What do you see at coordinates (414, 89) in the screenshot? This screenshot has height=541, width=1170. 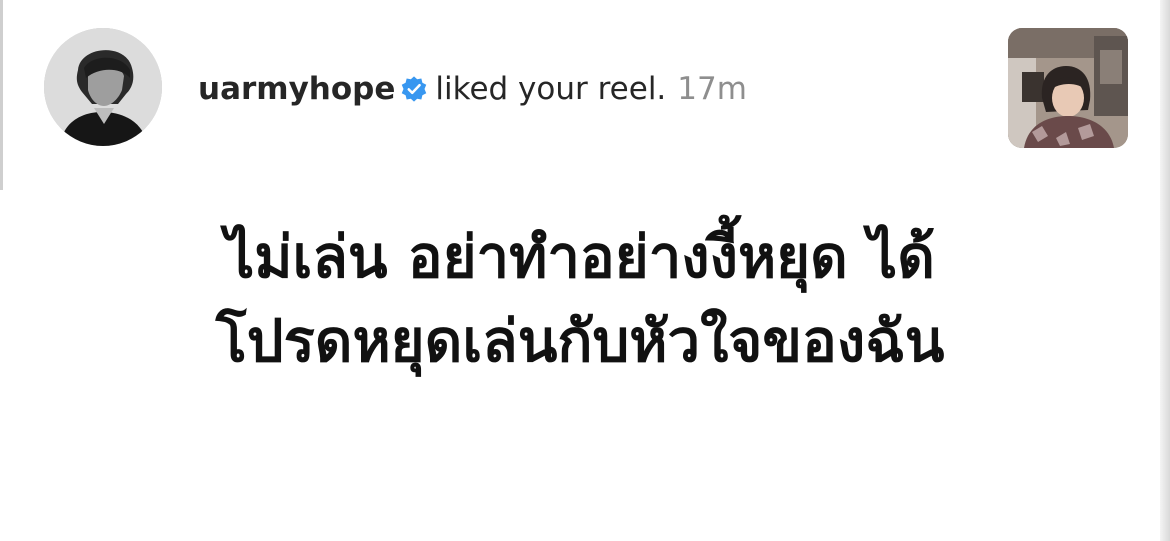 I see `verified-badge-icon` at bounding box center [414, 89].